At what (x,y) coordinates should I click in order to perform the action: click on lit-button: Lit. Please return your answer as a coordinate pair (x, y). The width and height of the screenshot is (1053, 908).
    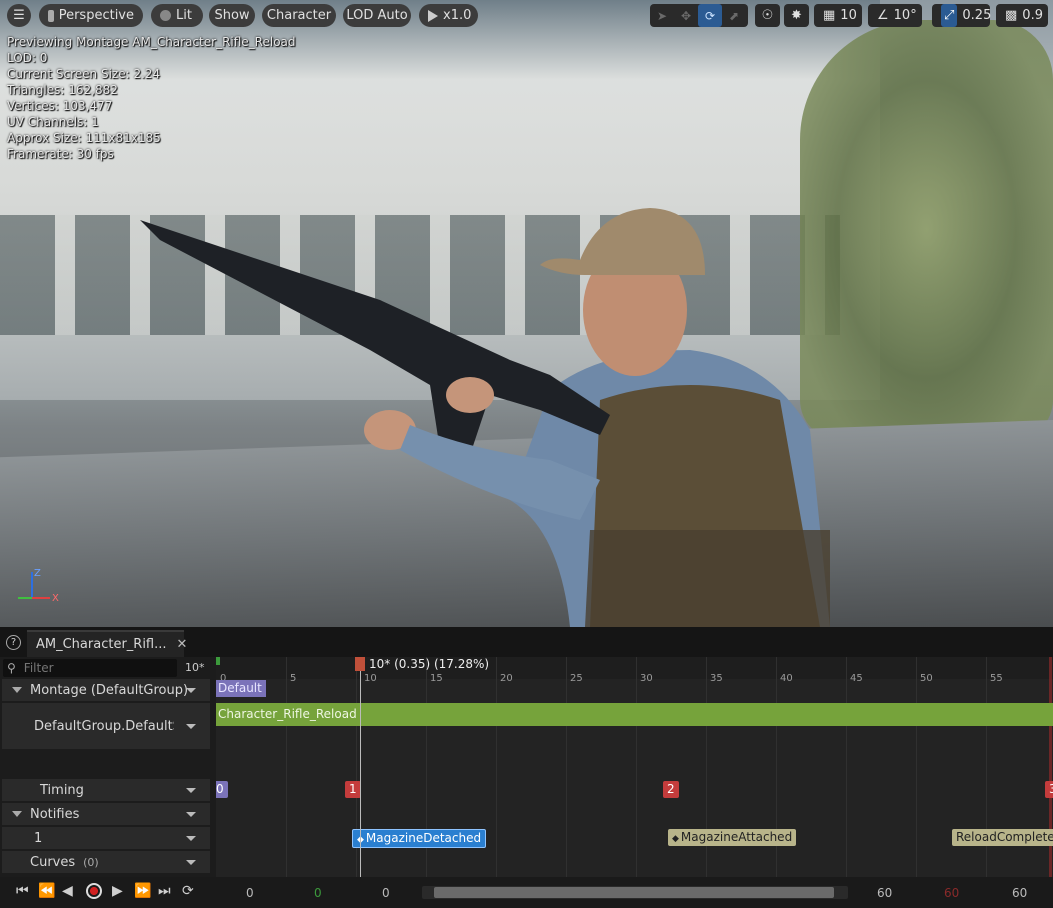
    Looking at the image, I should click on (177, 15).